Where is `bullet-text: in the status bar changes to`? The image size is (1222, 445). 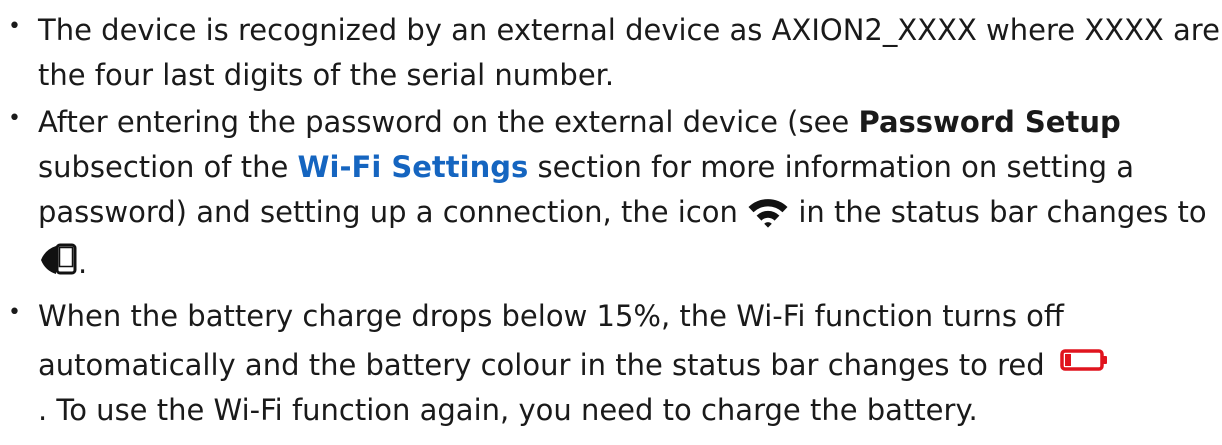 bullet-text: in the status bar changes to is located at coordinates (998, 212).